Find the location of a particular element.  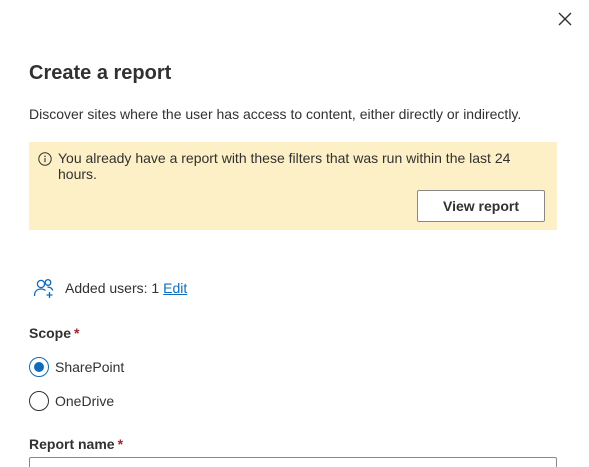

radio-sharepoint: SharePoint is located at coordinates (76, 367).